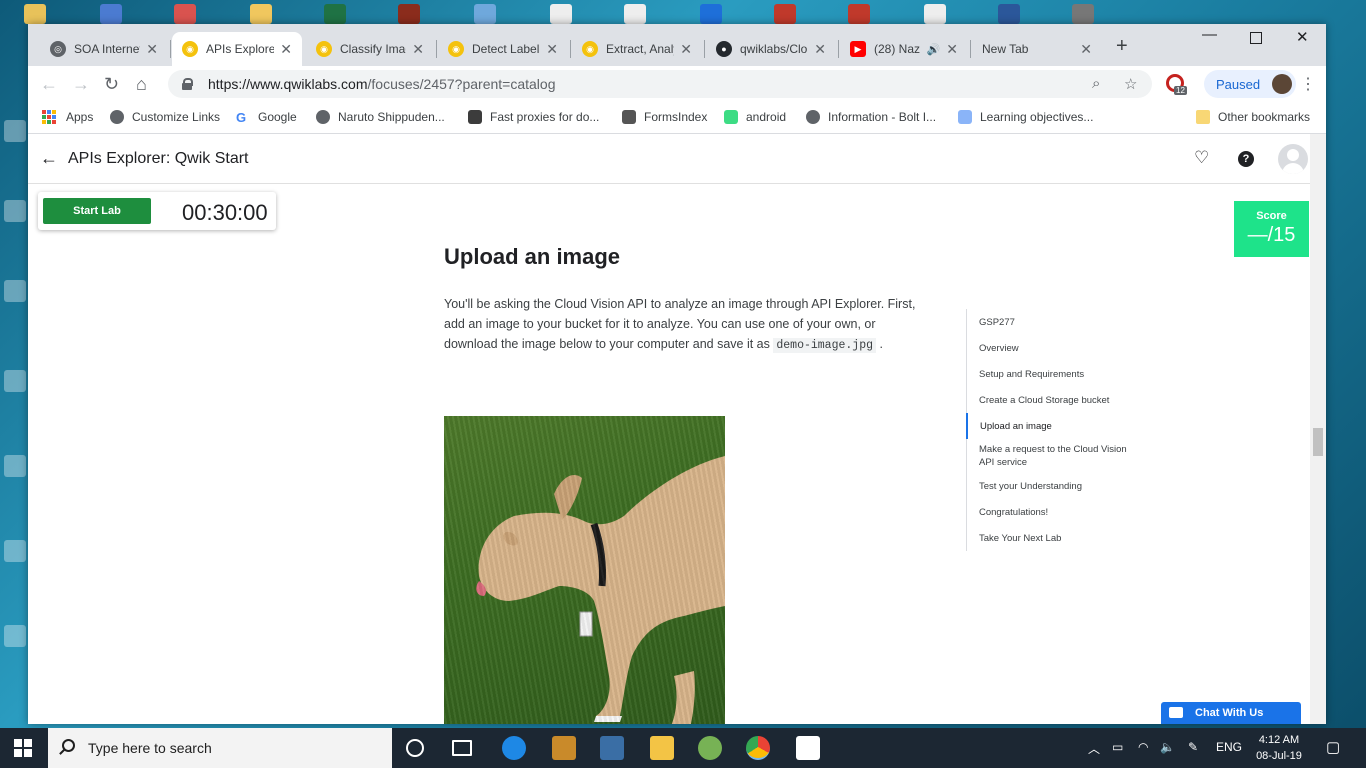  I want to click on pen-icon: ✎, so click(1193, 747).